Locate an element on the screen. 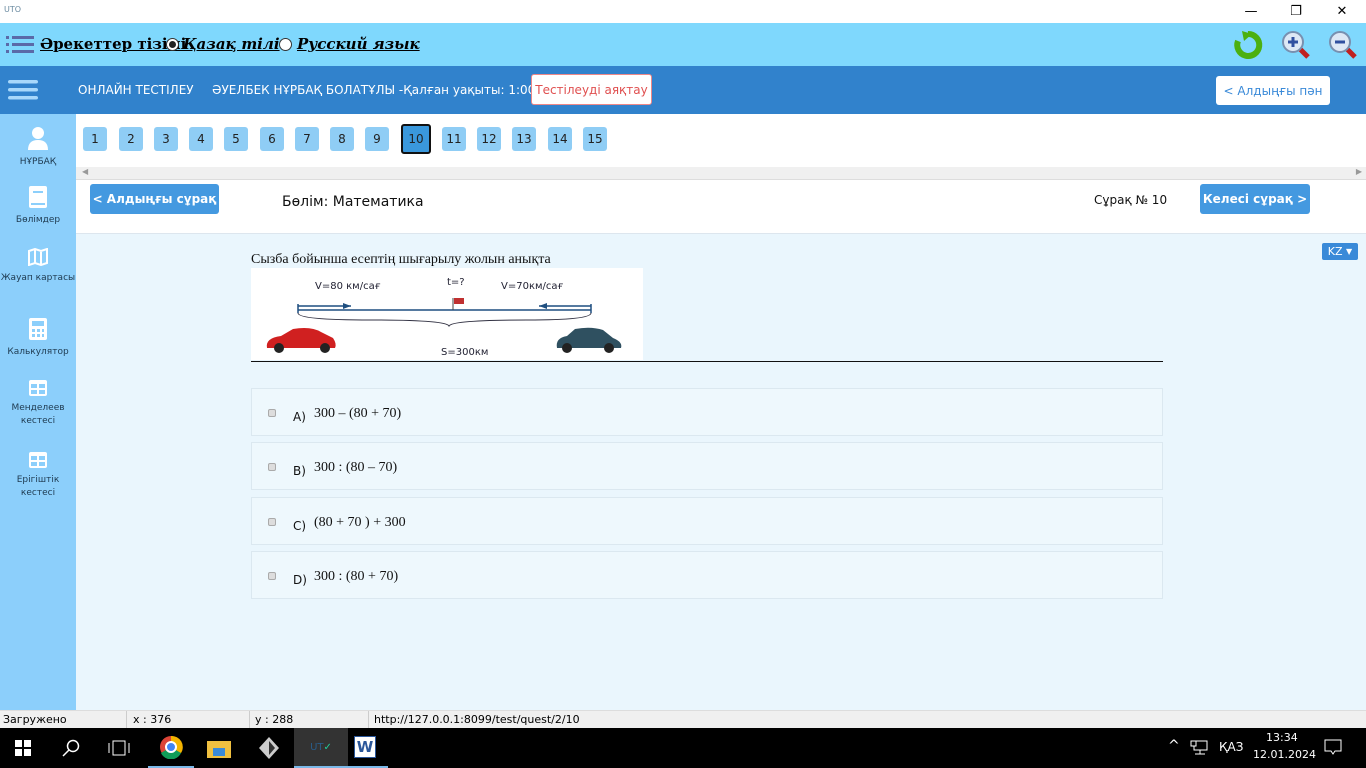 This screenshot has width=1366, height=768. toolbar: Әрекеттер тізімі Қазақ тілі Русский язык is located at coordinates (683, 44).